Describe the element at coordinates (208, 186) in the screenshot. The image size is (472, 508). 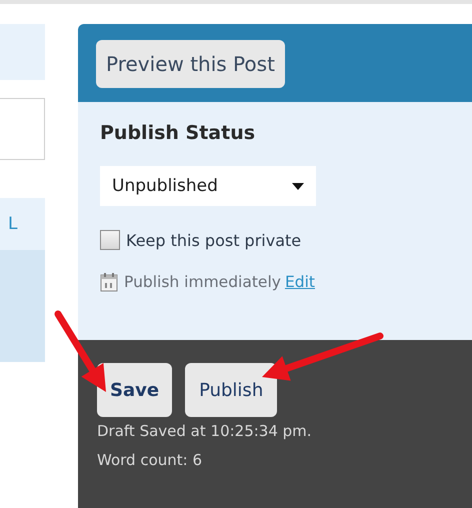
I see `status-select: Unpublished` at that location.